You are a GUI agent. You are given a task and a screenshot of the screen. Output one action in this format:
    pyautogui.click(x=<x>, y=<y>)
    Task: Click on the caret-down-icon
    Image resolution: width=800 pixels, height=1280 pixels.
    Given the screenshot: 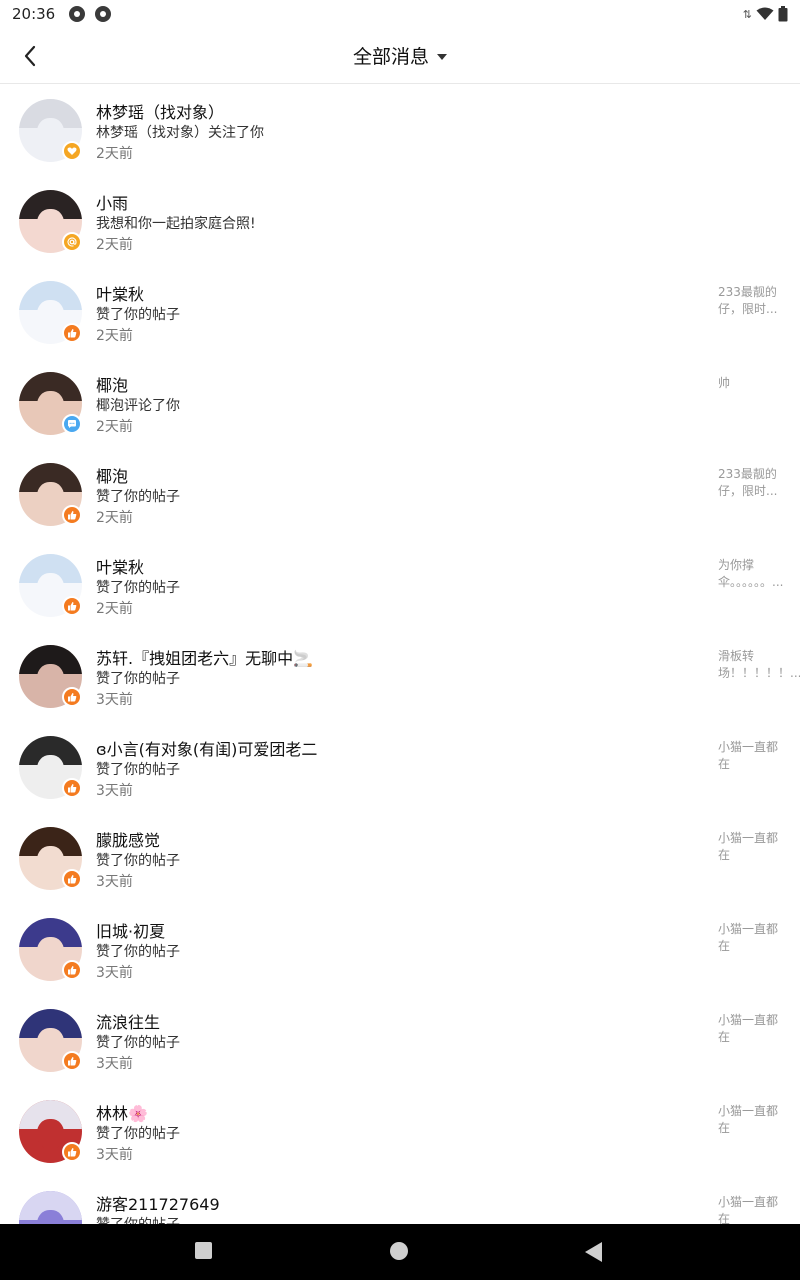 What is the action you would take?
    pyautogui.click(x=442, y=56)
    